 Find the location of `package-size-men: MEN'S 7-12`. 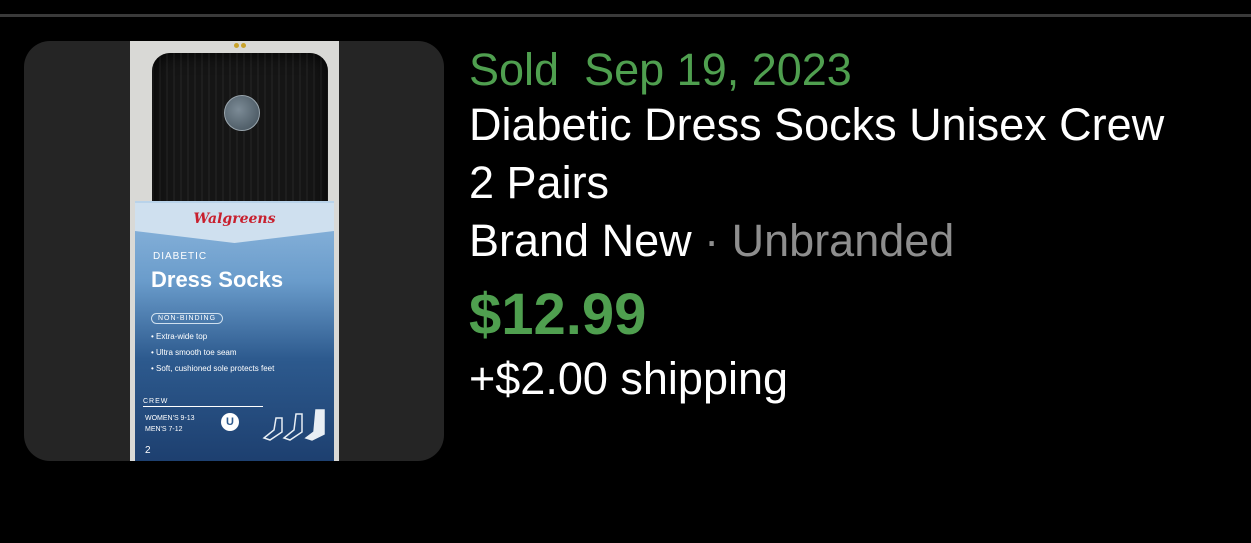

package-size-men: MEN'S 7-12 is located at coordinates (164, 429).